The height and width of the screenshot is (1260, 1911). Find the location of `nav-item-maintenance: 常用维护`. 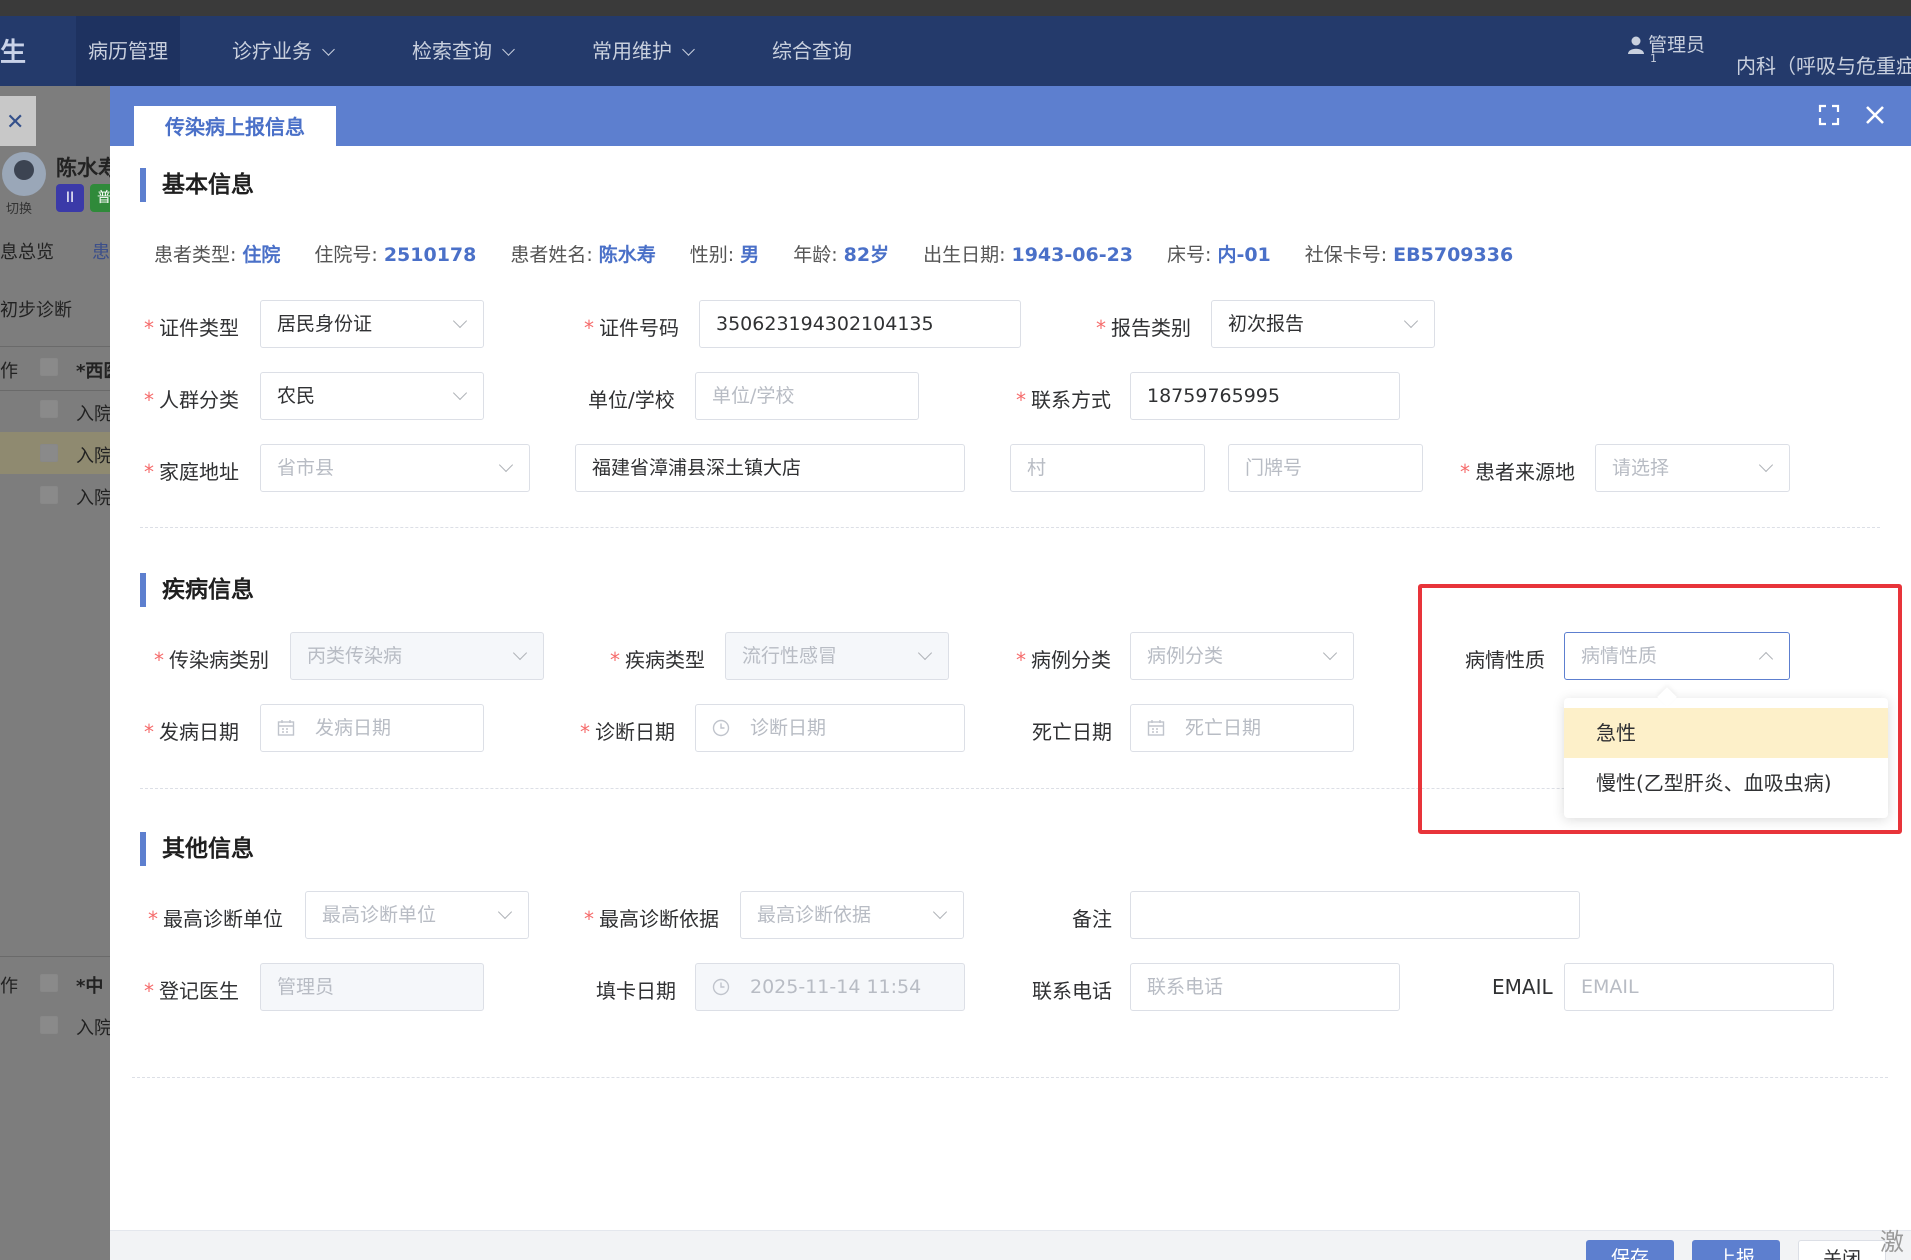

nav-item-maintenance: 常用维护 is located at coordinates (642, 51).